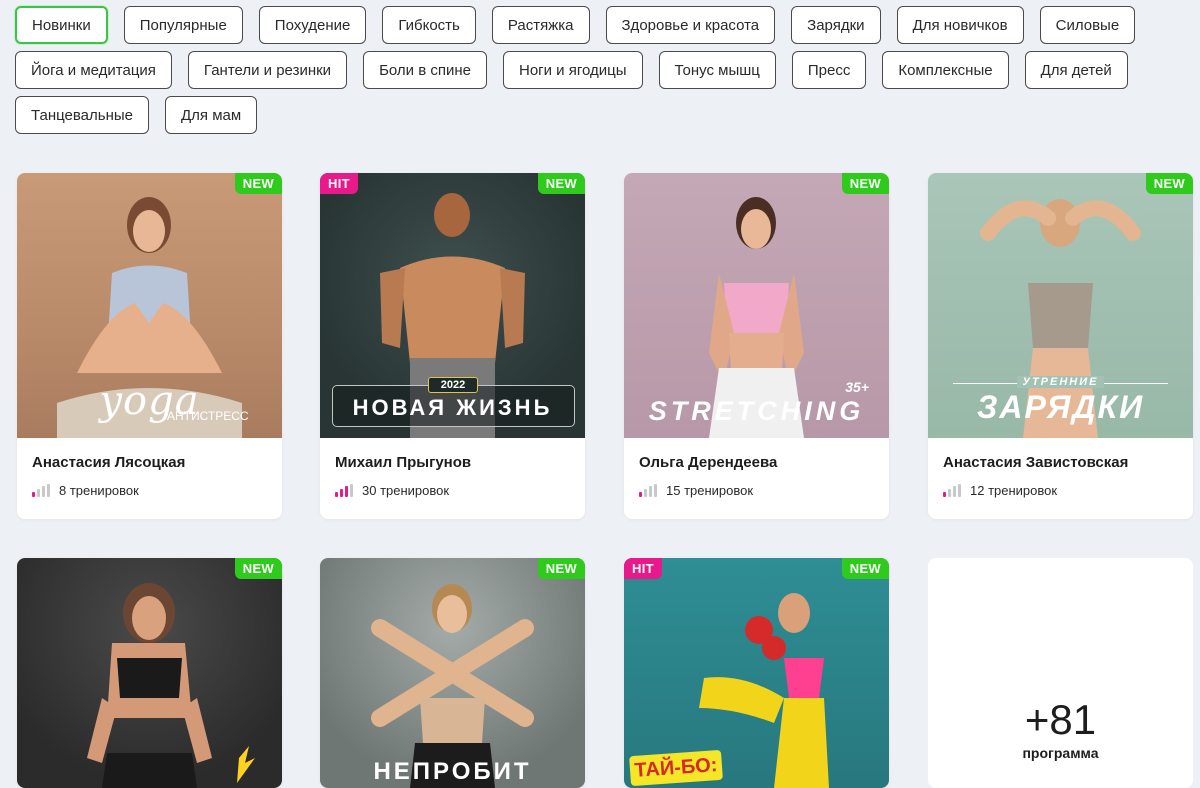 The height and width of the screenshot is (788, 1200). What do you see at coordinates (183, 25) in the screenshot?
I see `filter-chip-popular: Популярные` at bounding box center [183, 25].